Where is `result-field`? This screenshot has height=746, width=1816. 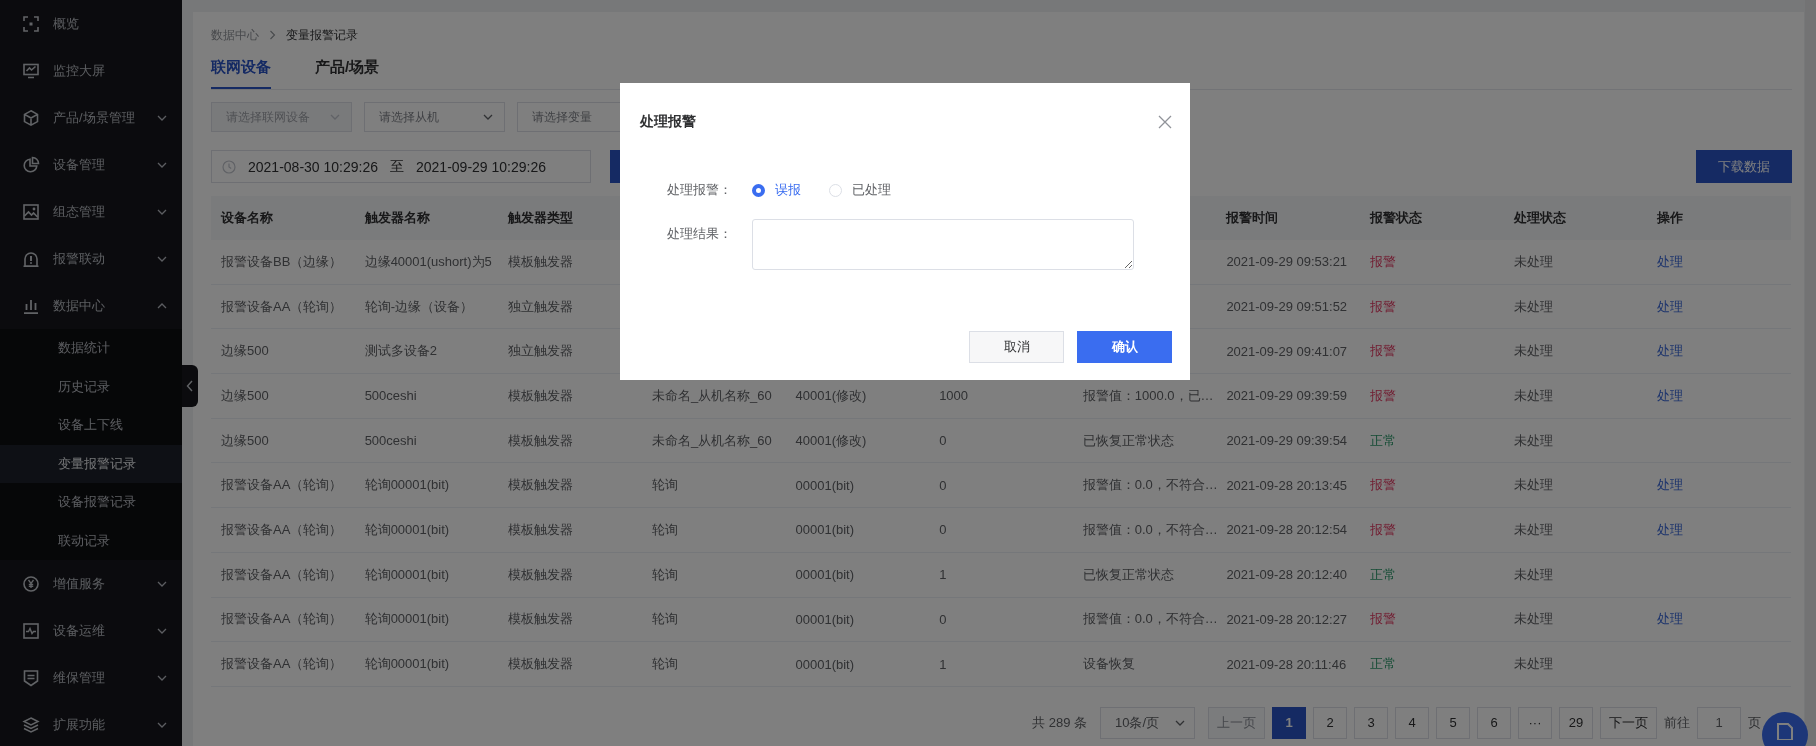
result-field is located at coordinates (943, 244).